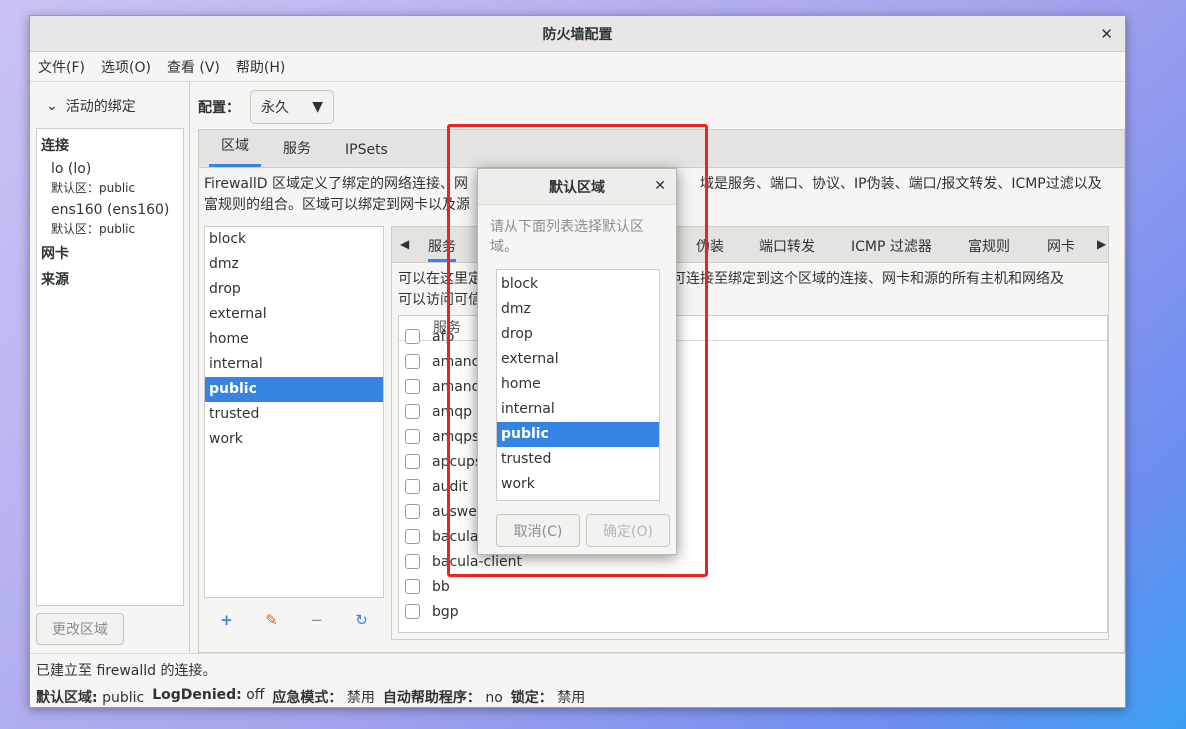 Image resolution: width=1186 pixels, height=729 pixels. Describe the element at coordinates (578, 434) in the screenshot. I see `dialog-zone-public: public` at that location.